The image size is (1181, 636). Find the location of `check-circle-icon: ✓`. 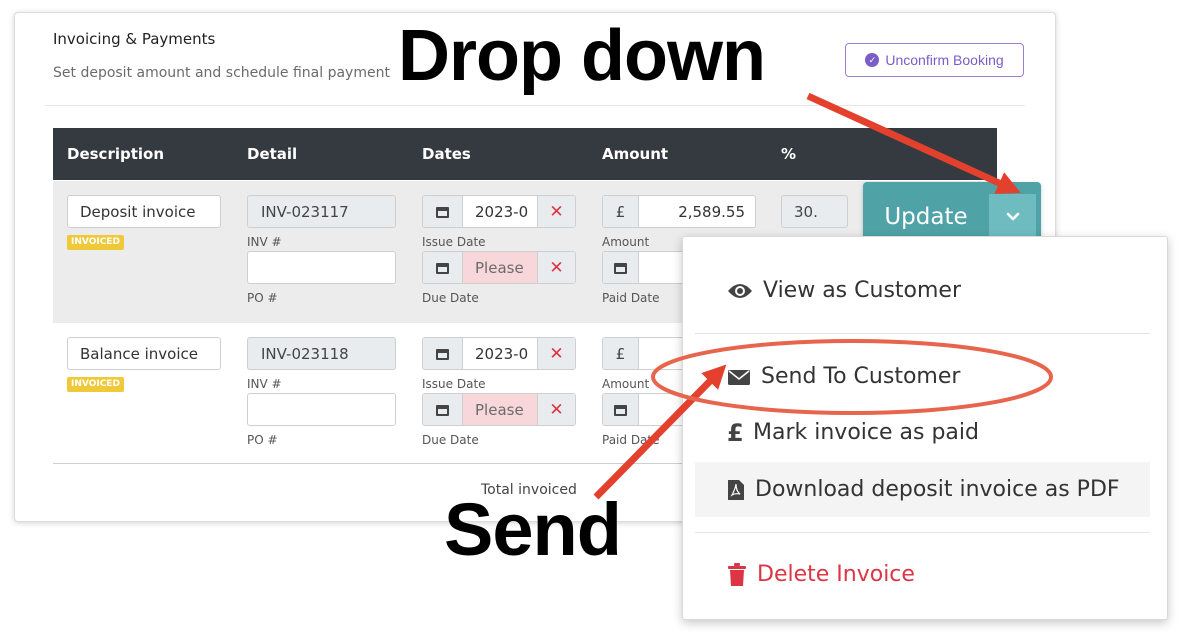

check-circle-icon: ✓ is located at coordinates (872, 60).